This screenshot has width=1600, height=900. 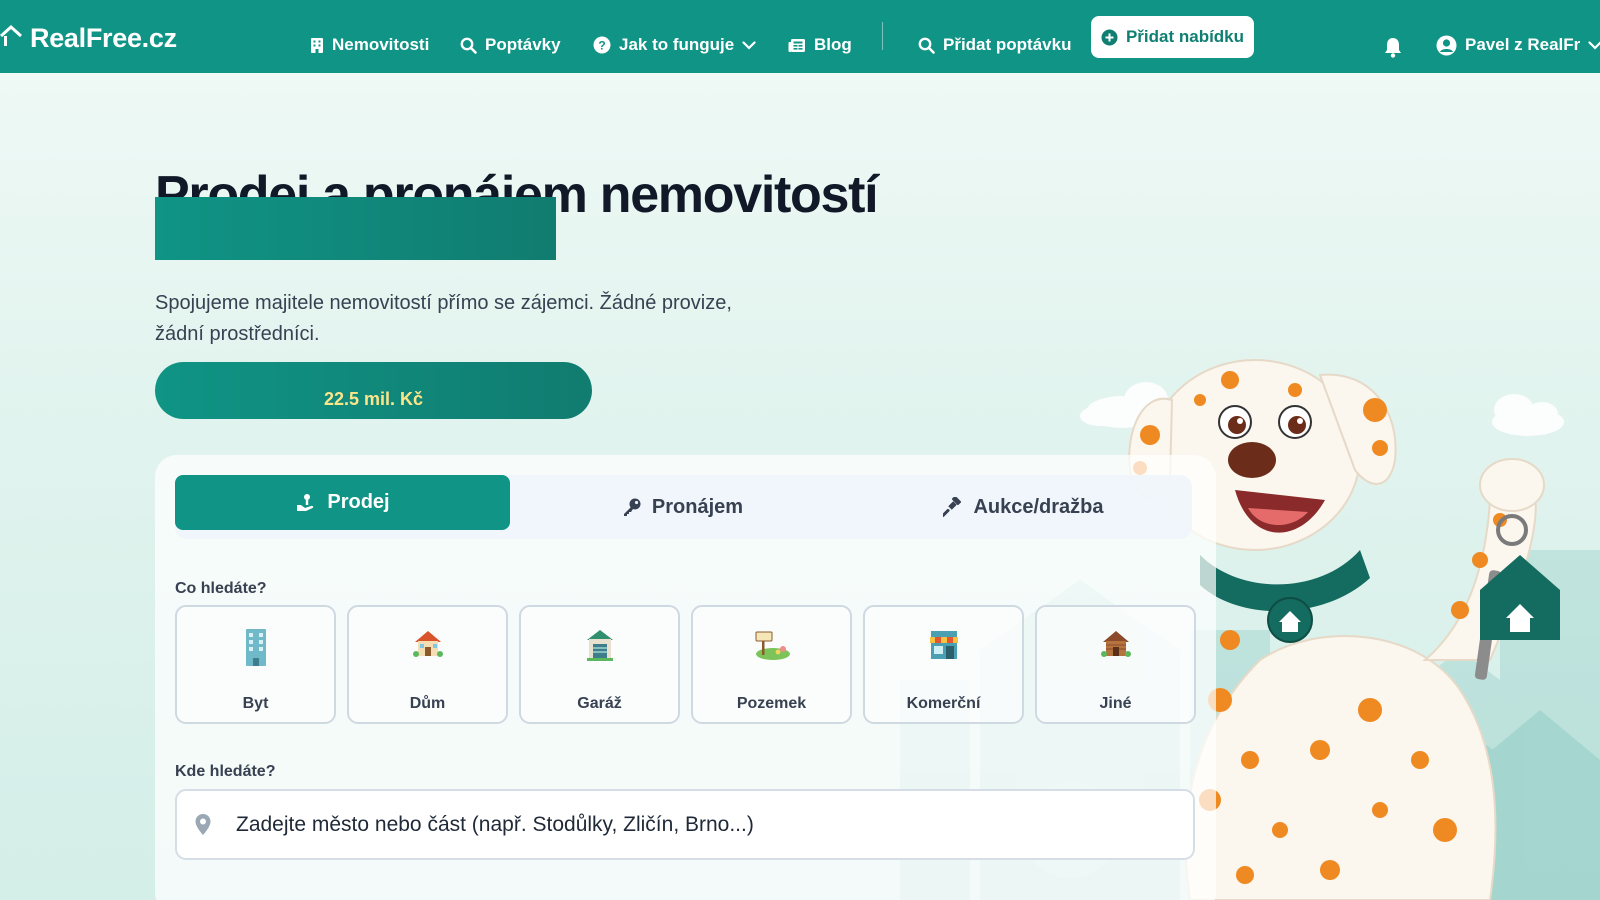 I want to click on deal-type-tabs: Prodej Pronájem Aukce/dražba, so click(x=683, y=507).